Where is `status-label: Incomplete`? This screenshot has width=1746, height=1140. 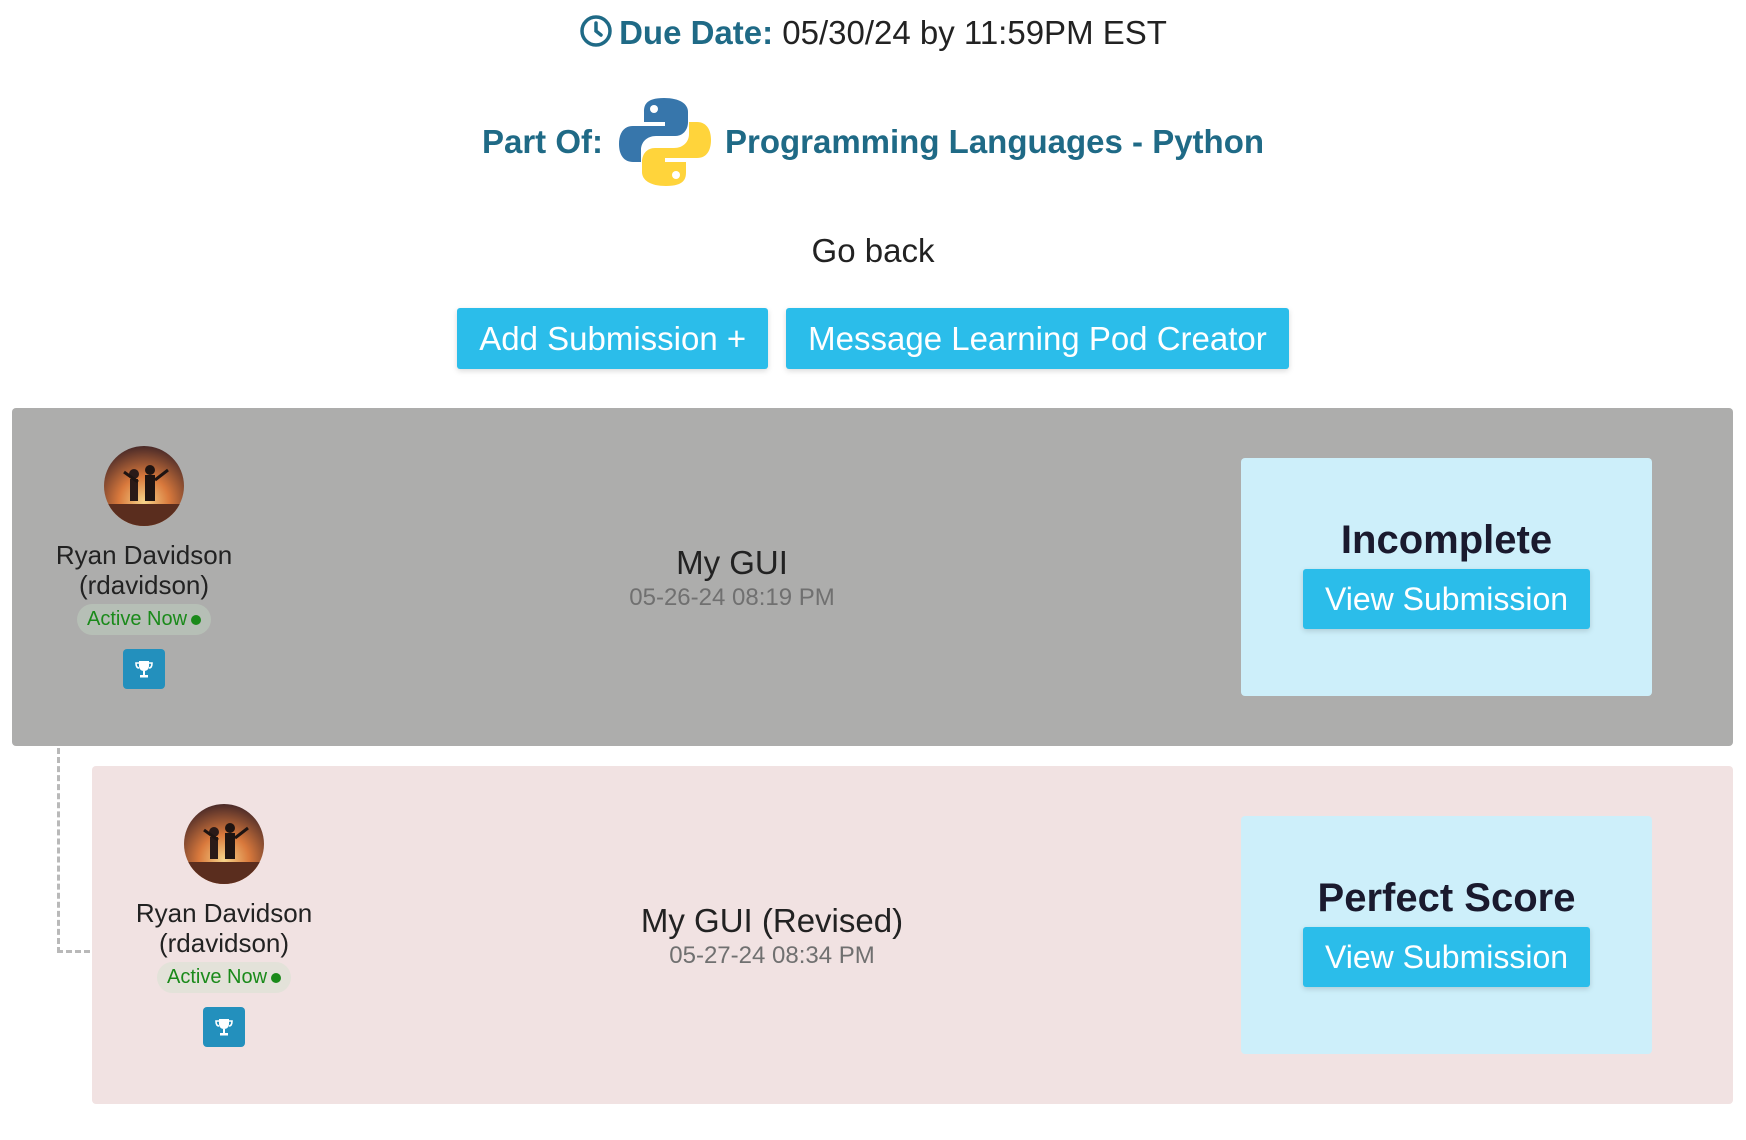 status-label: Incomplete is located at coordinates (1446, 540).